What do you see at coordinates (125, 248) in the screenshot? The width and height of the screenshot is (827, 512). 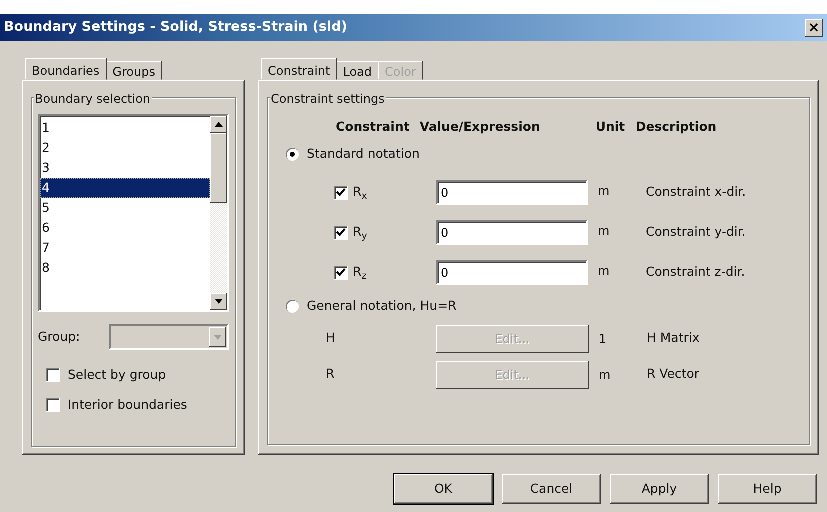 I see `list-item: 7` at bounding box center [125, 248].